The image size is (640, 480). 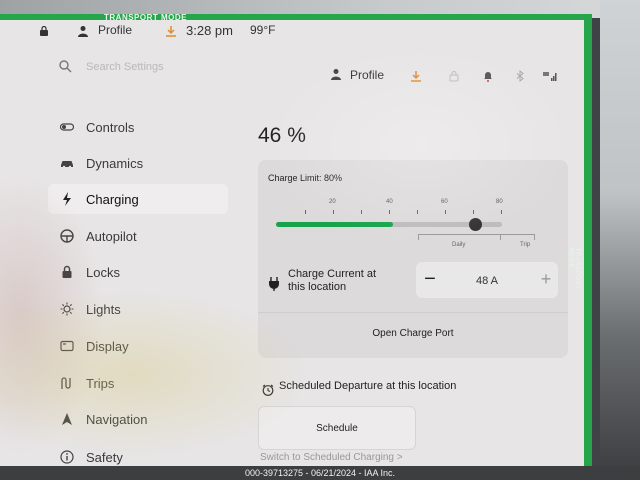 I want to click on slider-tick-label: 20, so click(x=332, y=202).